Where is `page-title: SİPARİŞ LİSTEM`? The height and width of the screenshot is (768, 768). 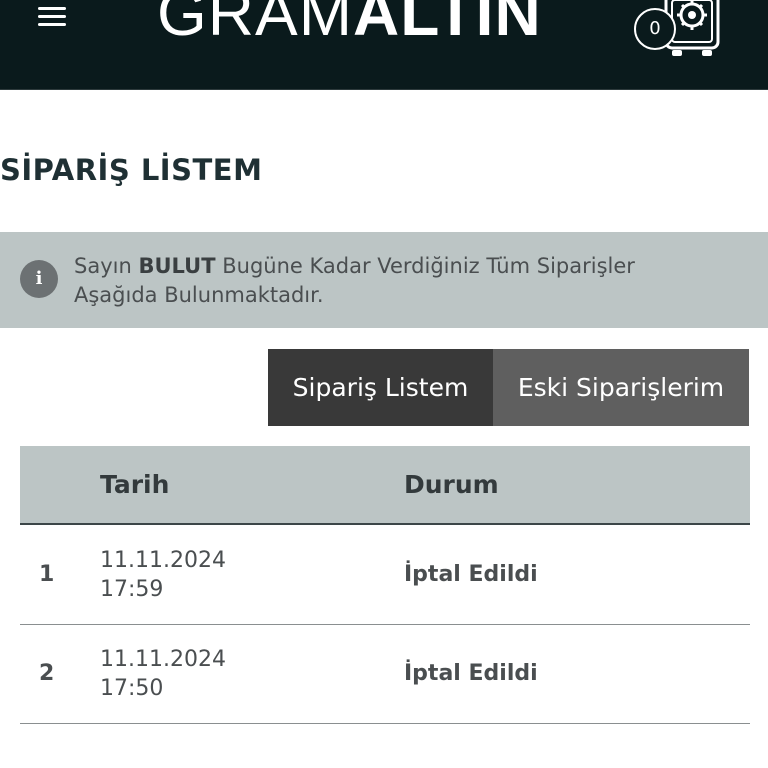 page-title: SİPARİŞ LİSTEM is located at coordinates (131, 170).